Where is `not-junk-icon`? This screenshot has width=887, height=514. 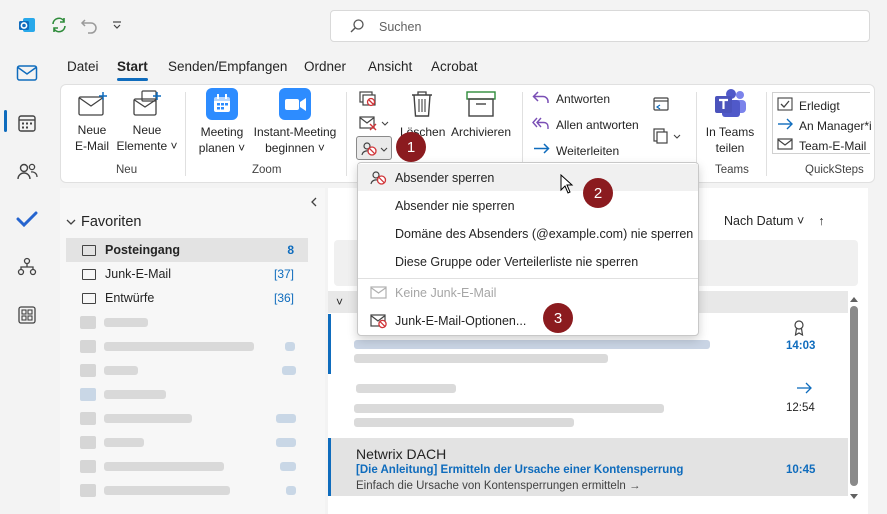 not-junk-icon is located at coordinates (379, 294).